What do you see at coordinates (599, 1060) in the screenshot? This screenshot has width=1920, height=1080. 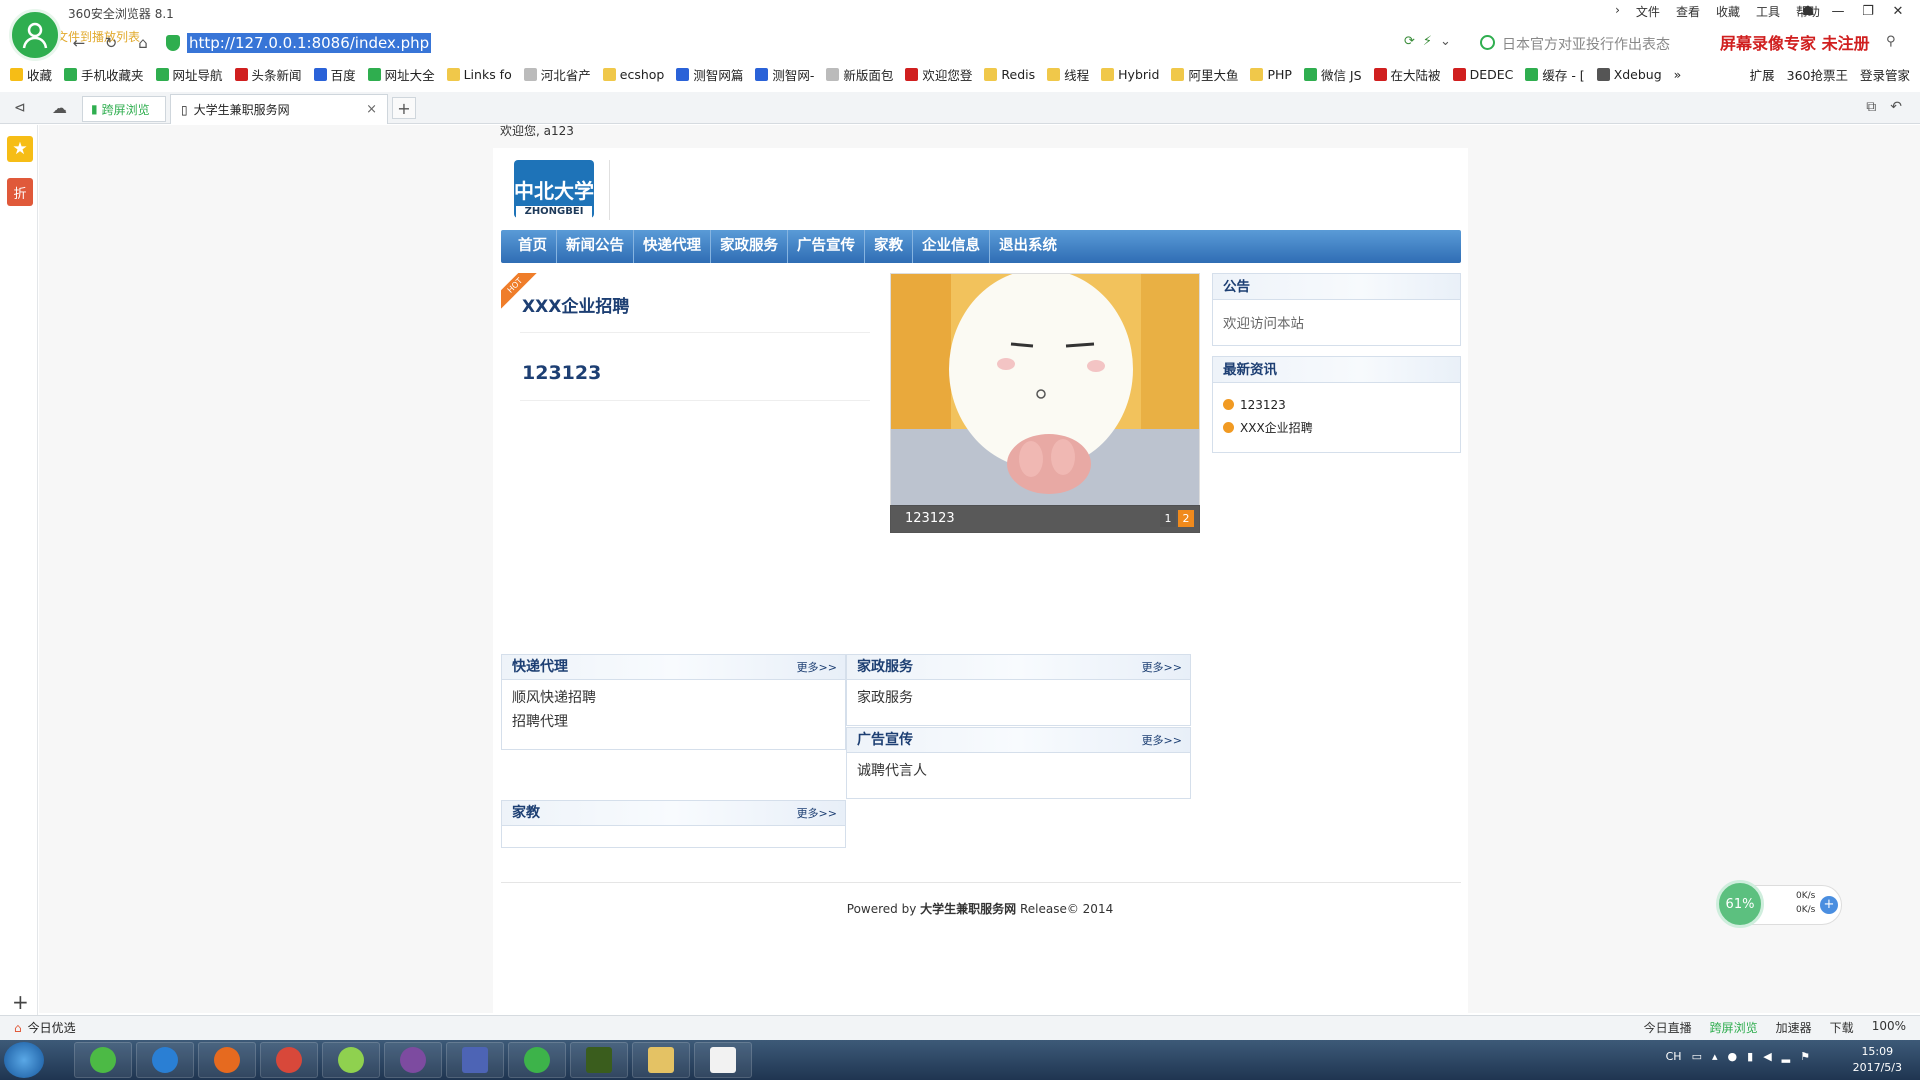 I see `taskbar-dreamweaver` at bounding box center [599, 1060].